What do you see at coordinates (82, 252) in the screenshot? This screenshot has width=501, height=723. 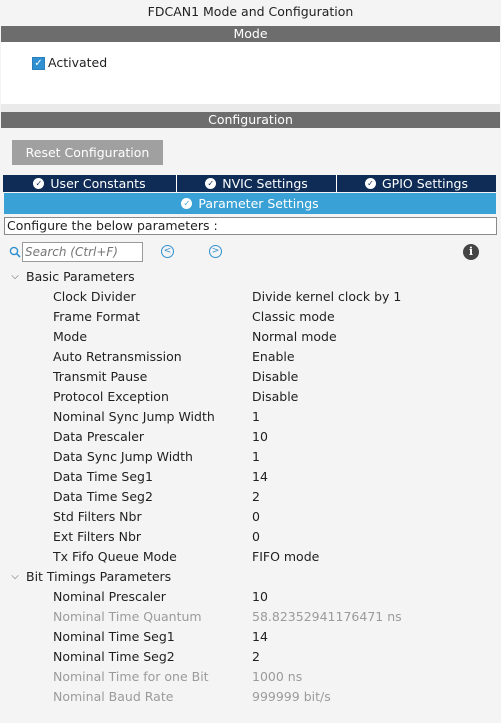 I see `search-input` at bounding box center [82, 252].